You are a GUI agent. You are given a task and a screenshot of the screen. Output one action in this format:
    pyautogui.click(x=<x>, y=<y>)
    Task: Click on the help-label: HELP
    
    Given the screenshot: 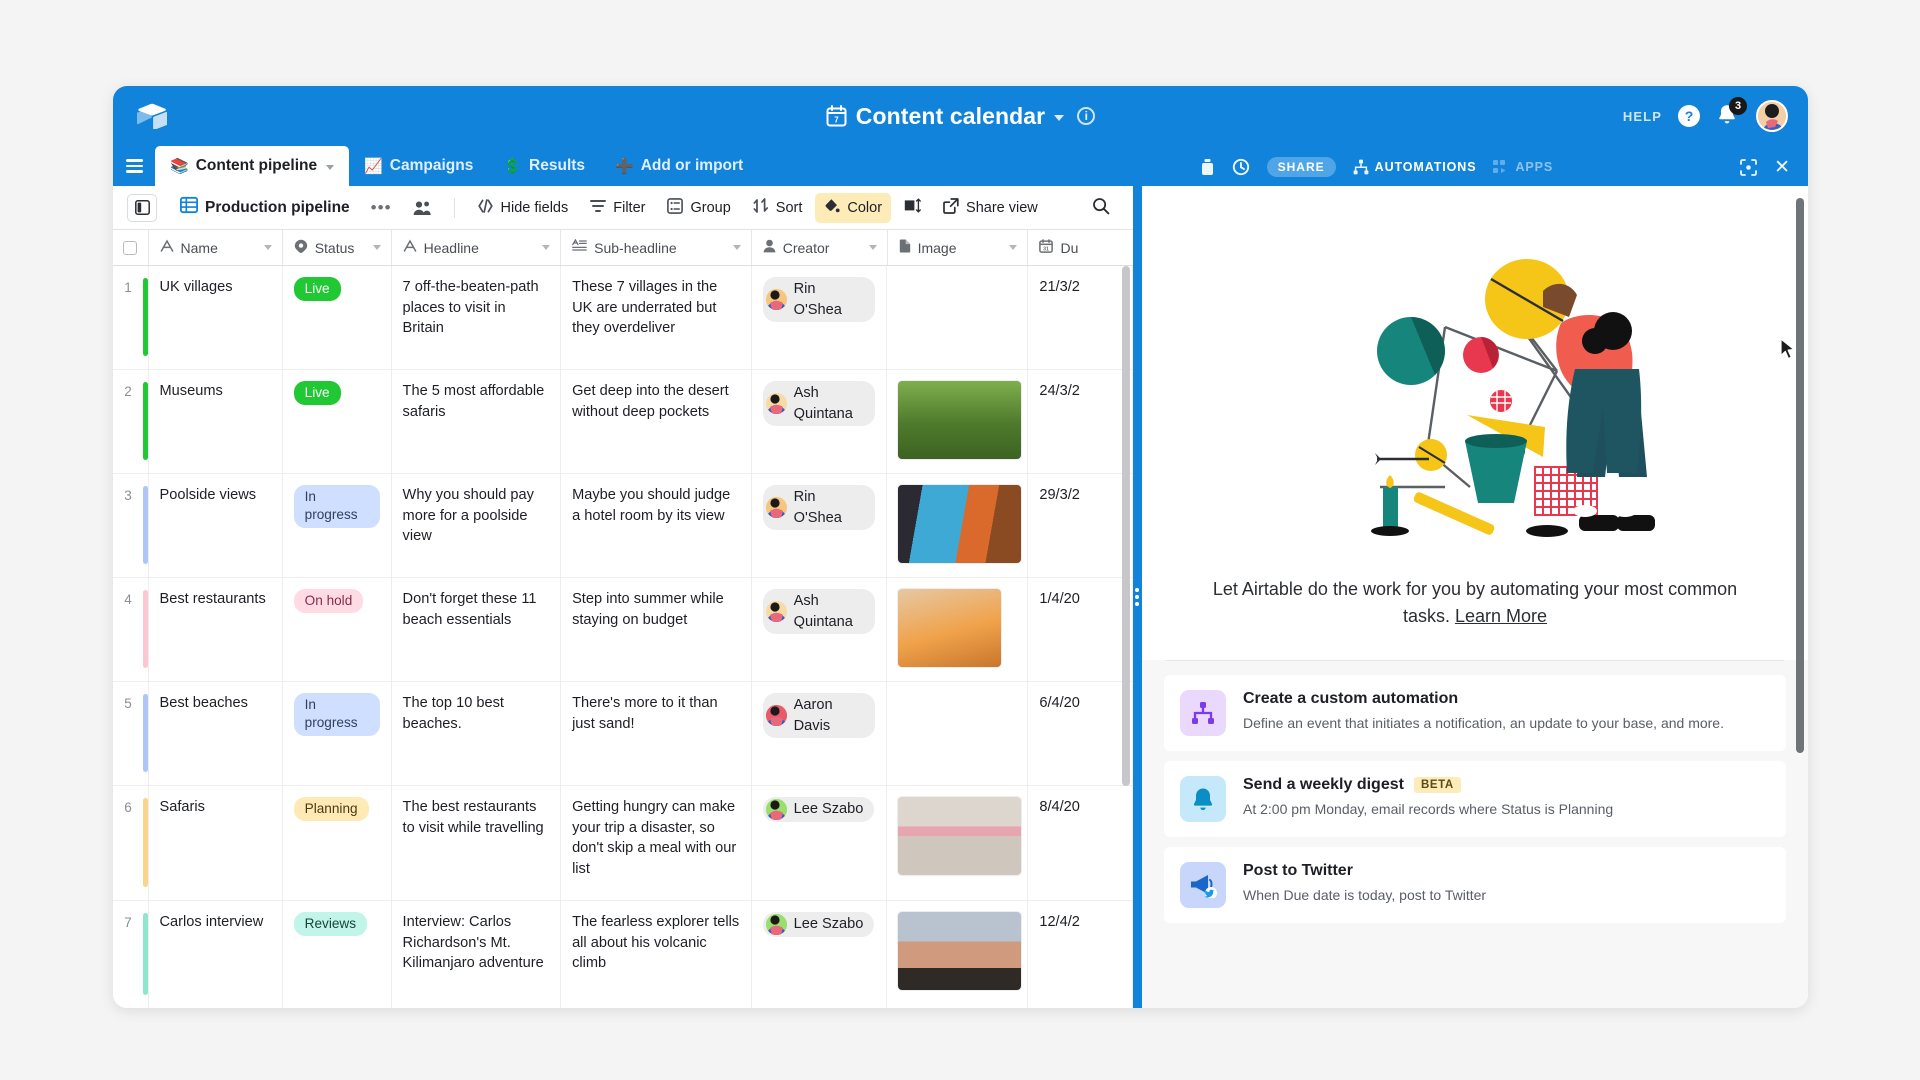 What is the action you would take?
    pyautogui.click(x=1642, y=116)
    